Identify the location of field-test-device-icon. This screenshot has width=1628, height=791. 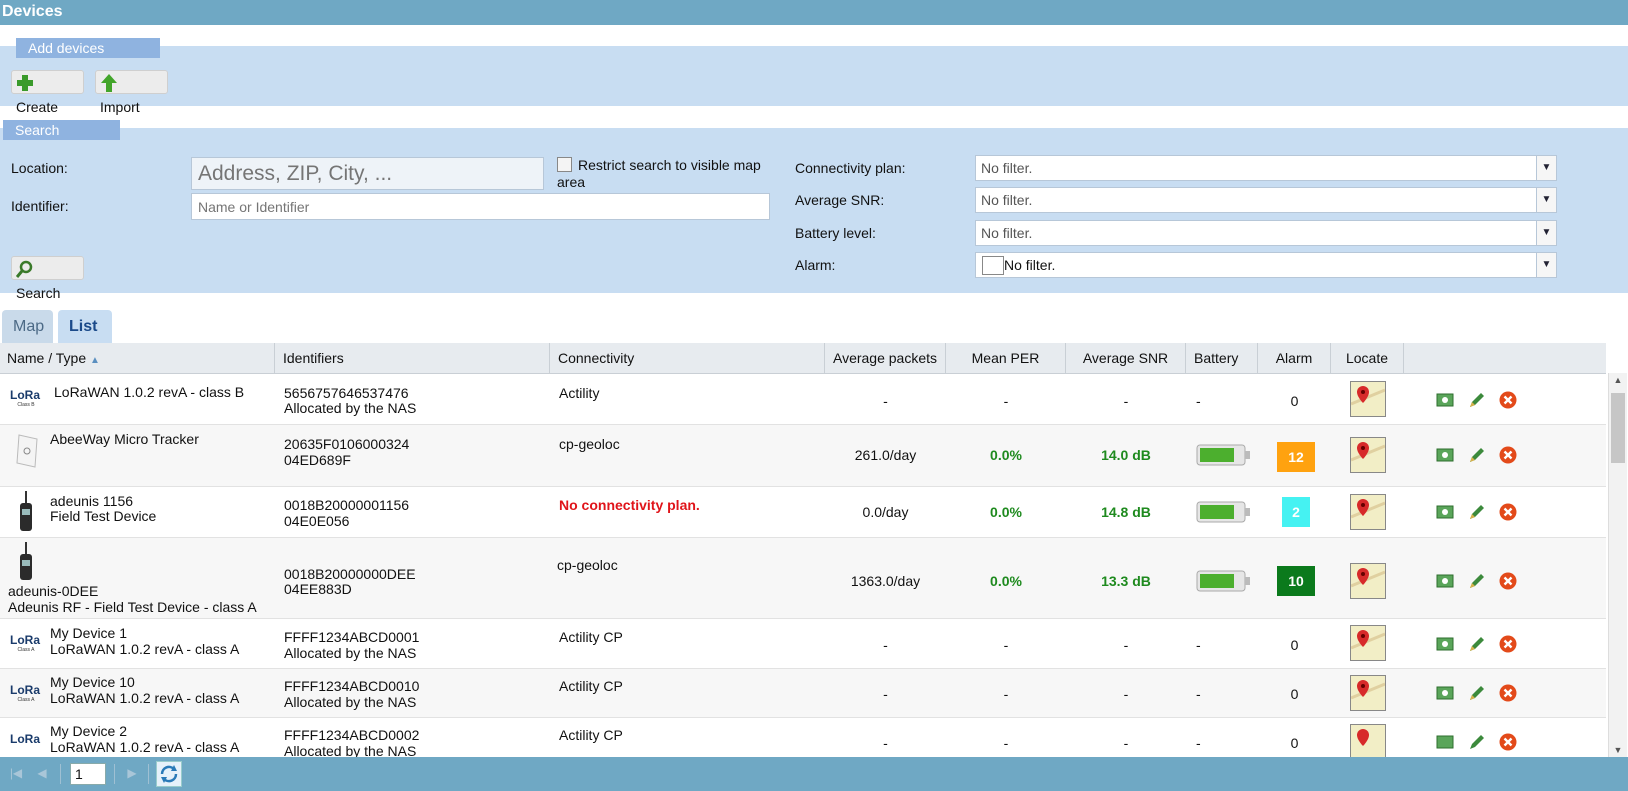
(26, 561).